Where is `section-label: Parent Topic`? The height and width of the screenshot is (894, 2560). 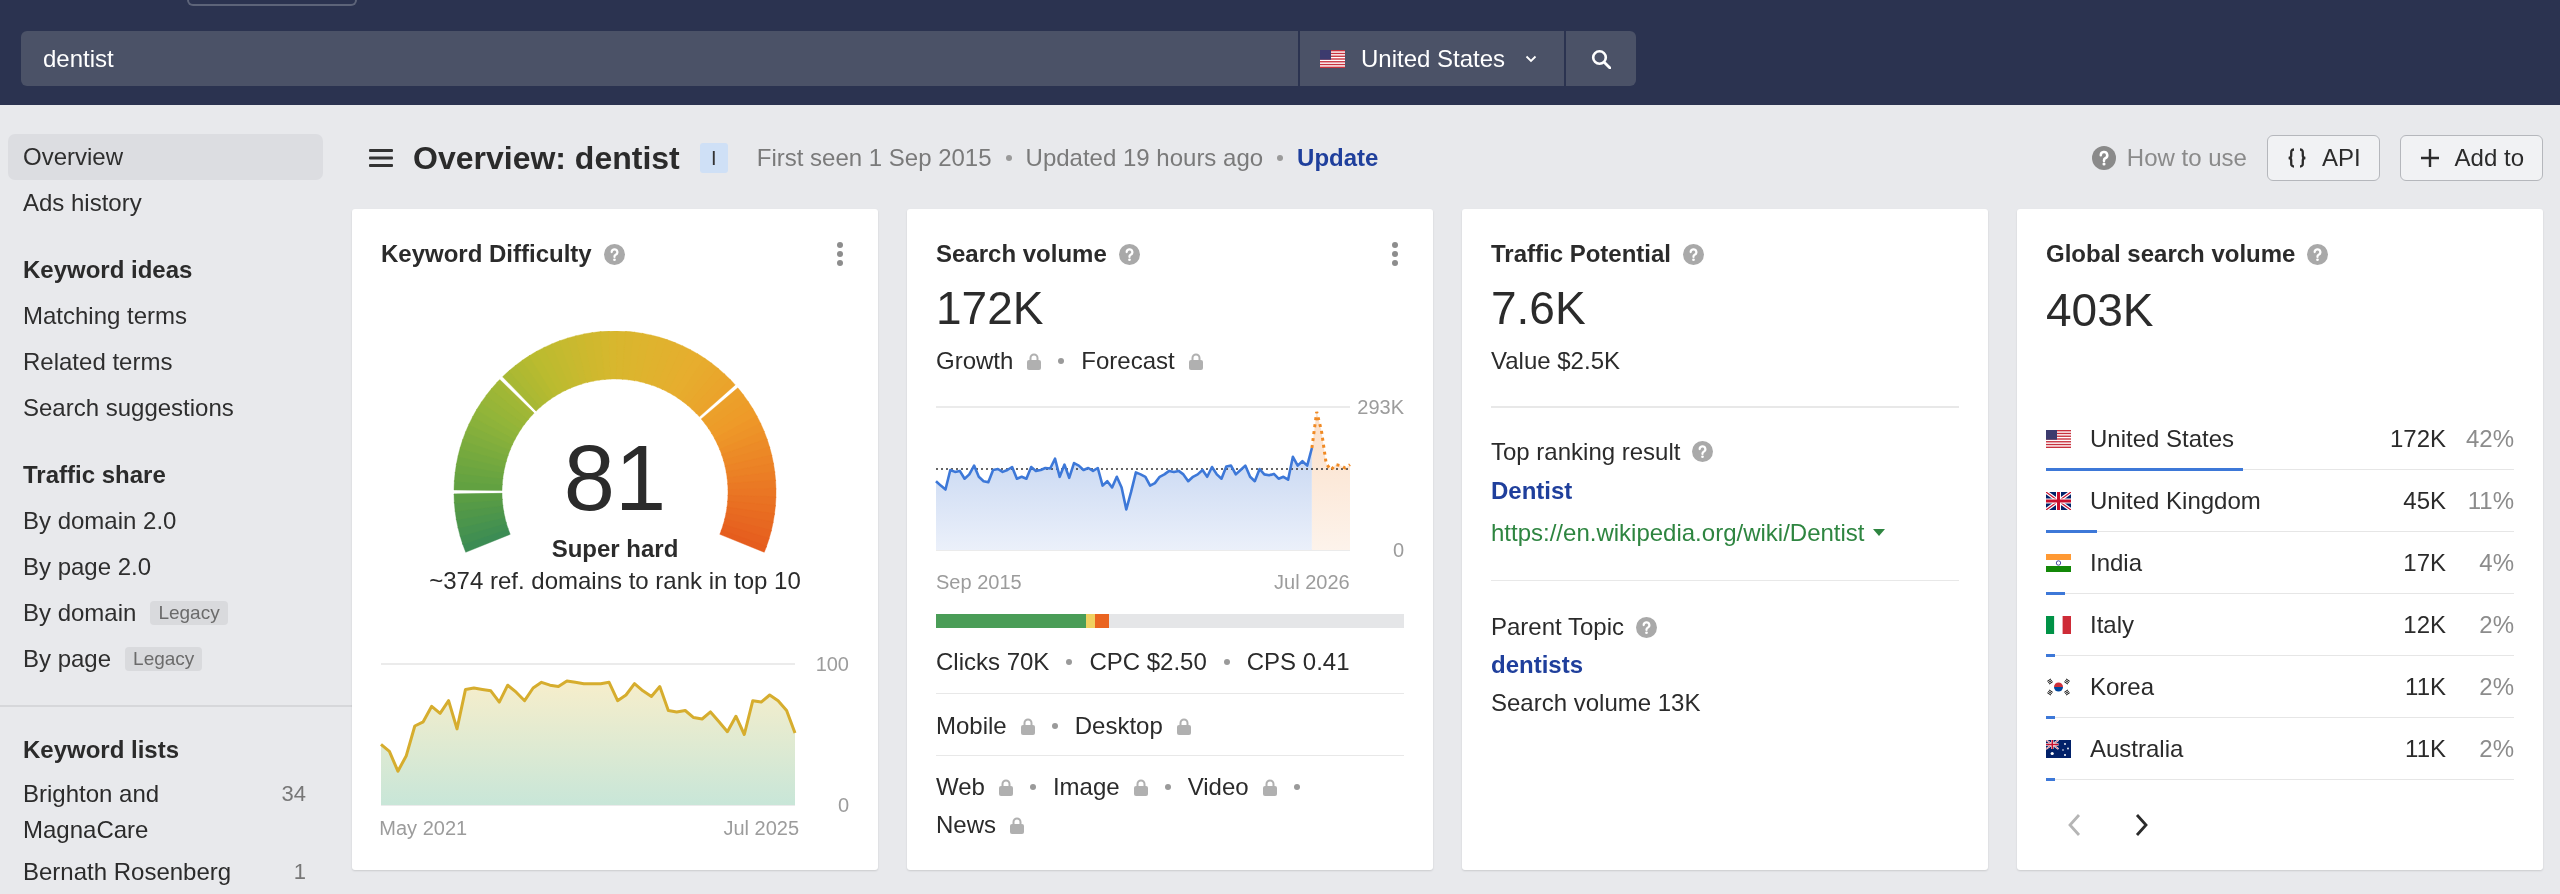 section-label: Parent Topic is located at coordinates (1557, 627).